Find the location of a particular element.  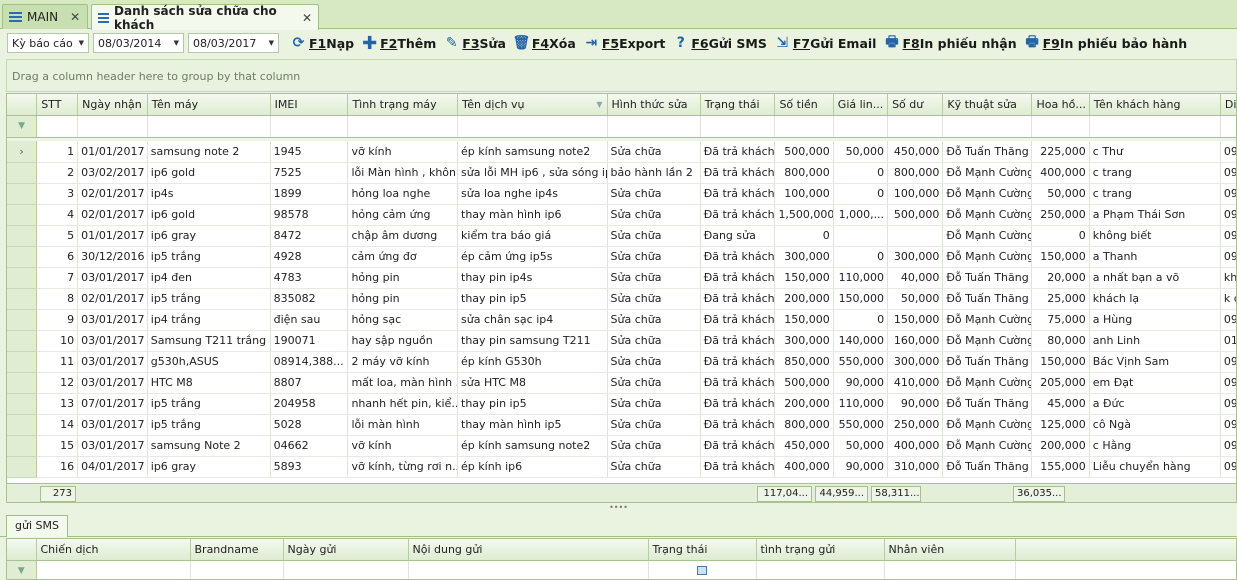

column-header: tình trạng gửi is located at coordinates (820, 550).